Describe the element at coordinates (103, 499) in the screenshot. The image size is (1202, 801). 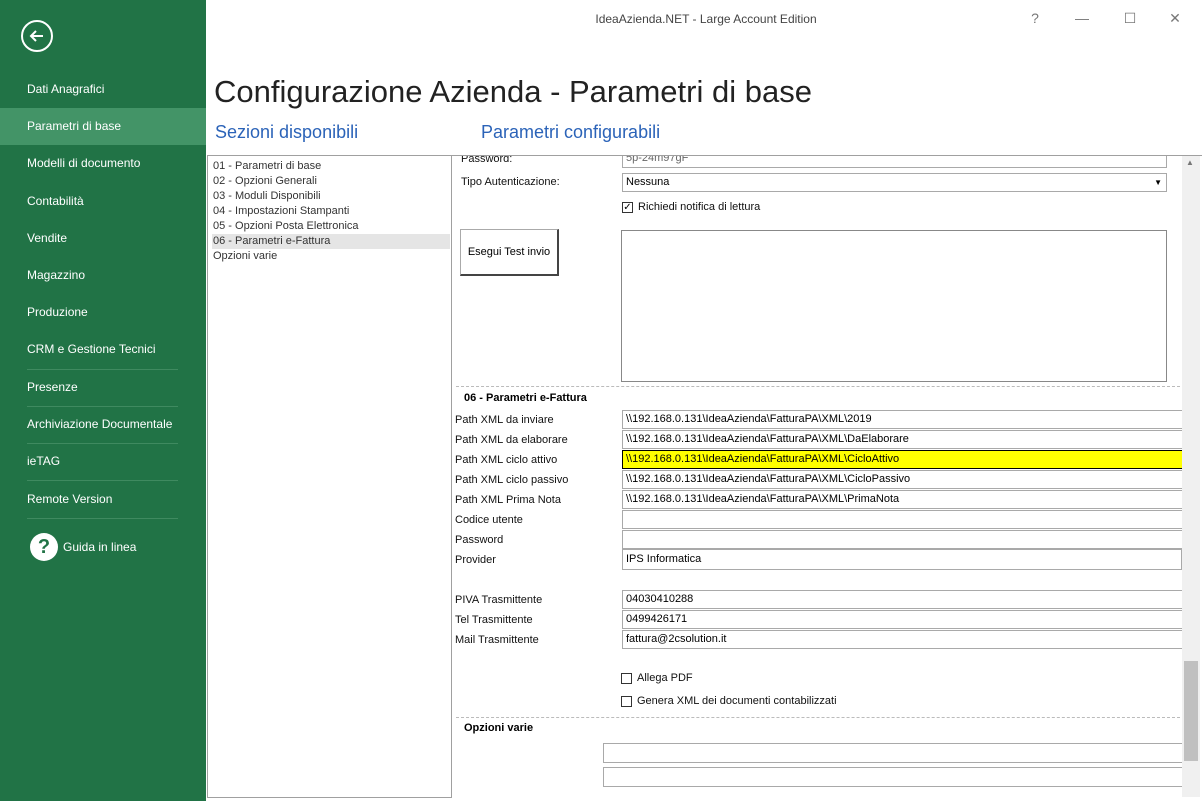
I see `sidebar-item-remote-version: Remote Version` at that location.